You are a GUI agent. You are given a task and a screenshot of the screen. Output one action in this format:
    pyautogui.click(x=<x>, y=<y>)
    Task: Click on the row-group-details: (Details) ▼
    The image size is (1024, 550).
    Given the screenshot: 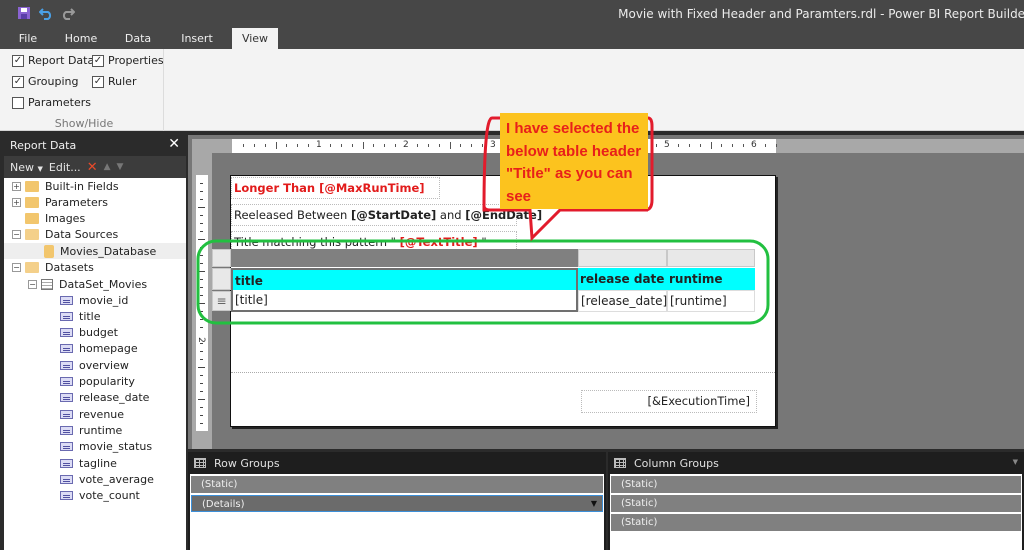 What is the action you would take?
    pyautogui.click(x=397, y=503)
    